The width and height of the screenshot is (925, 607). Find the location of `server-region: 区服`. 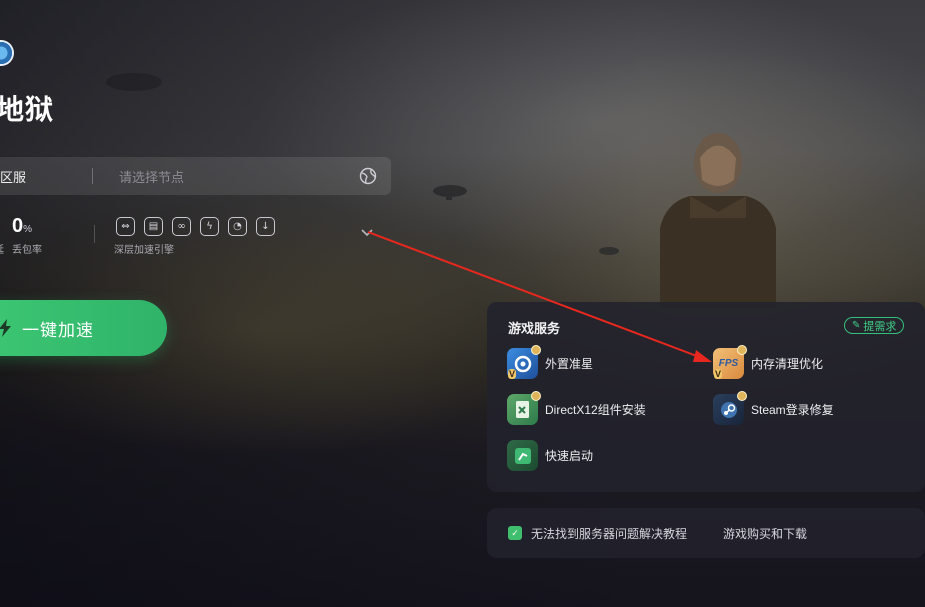

server-region: 区服 is located at coordinates (46, 176).